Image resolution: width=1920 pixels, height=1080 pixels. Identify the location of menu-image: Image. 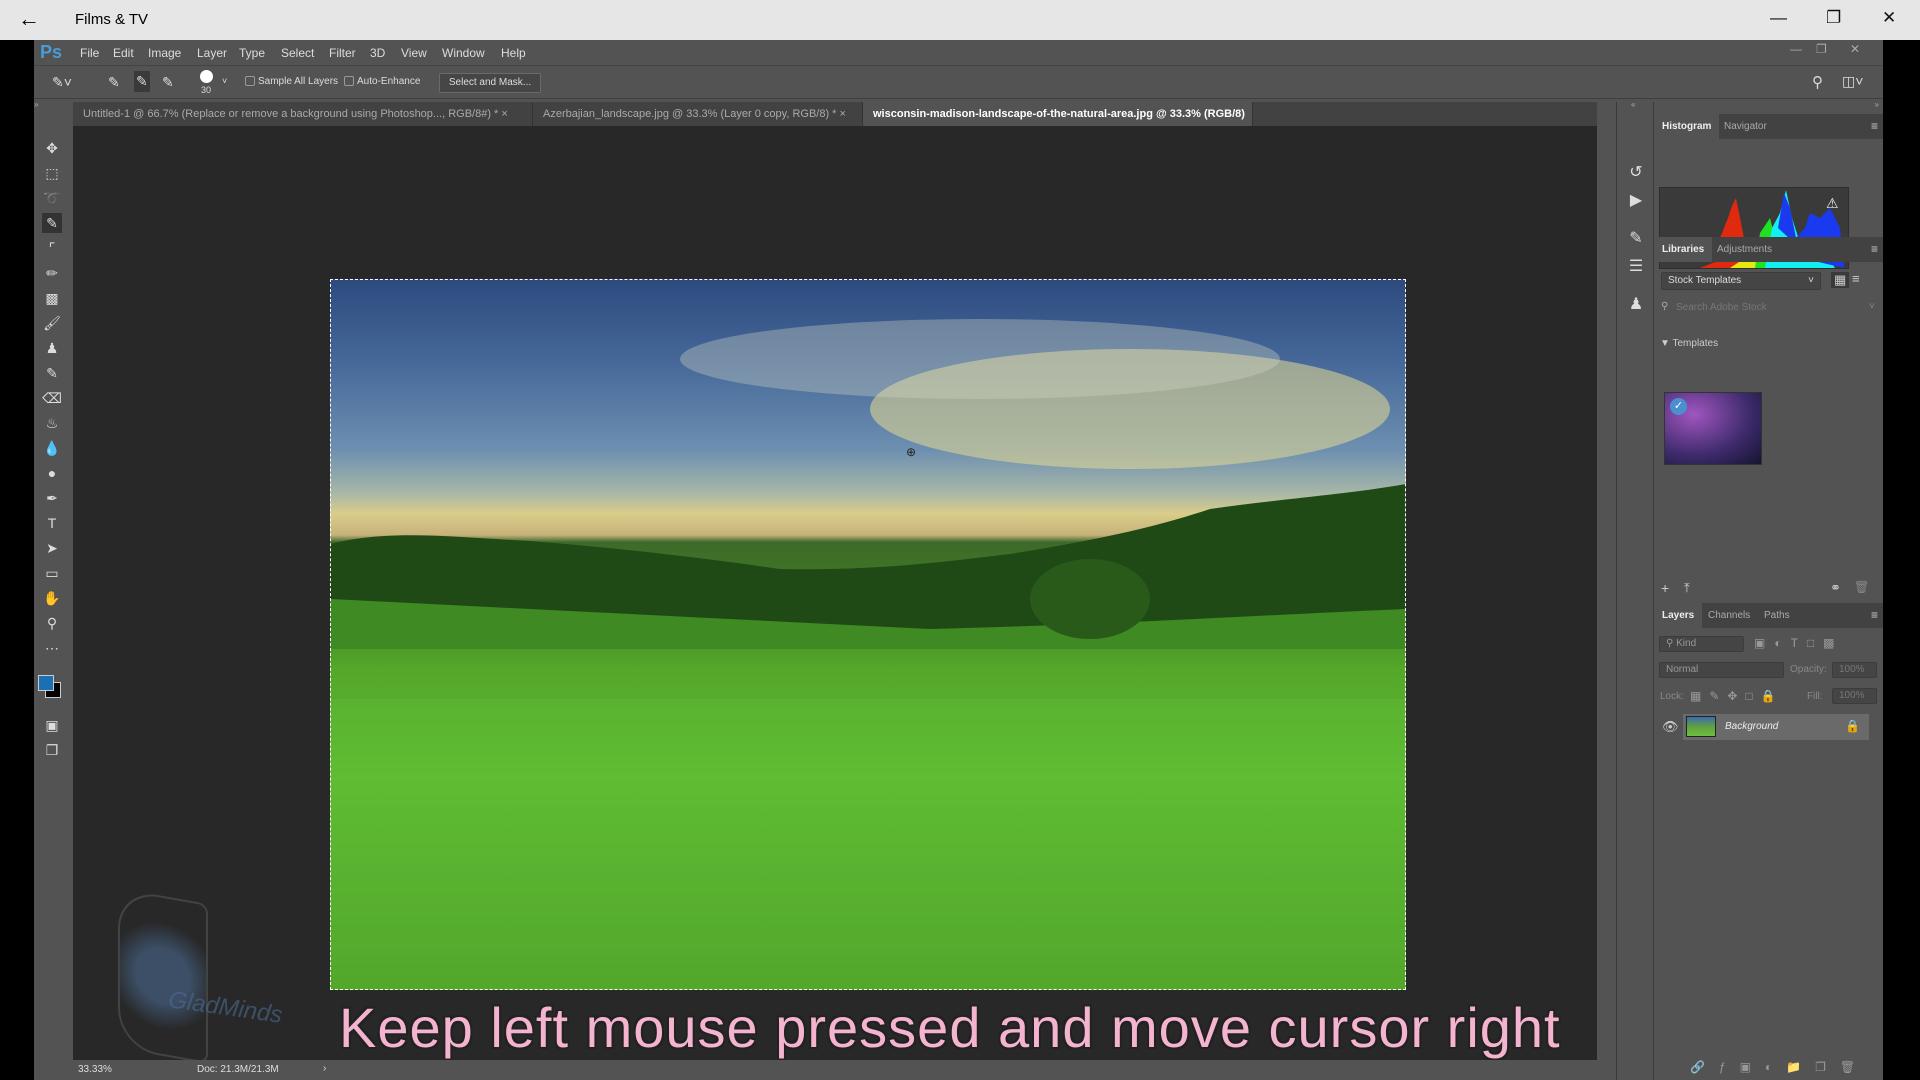
(164, 53).